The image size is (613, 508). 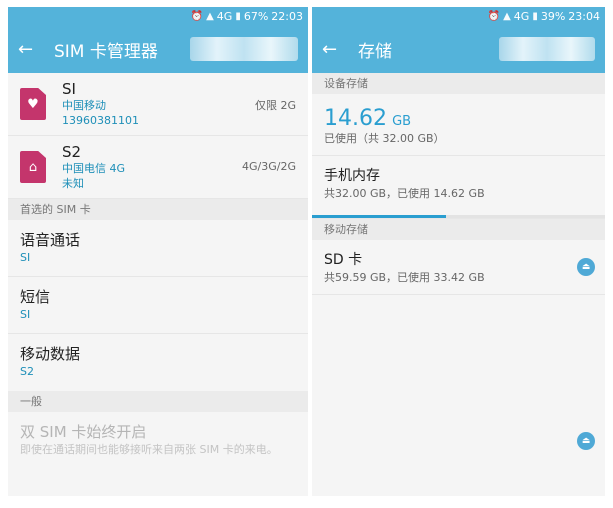 What do you see at coordinates (158, 209) in the screenshot?
I see `preferred-sim-header: 首选的 SIM 卡` at bounding box center [158, 209].